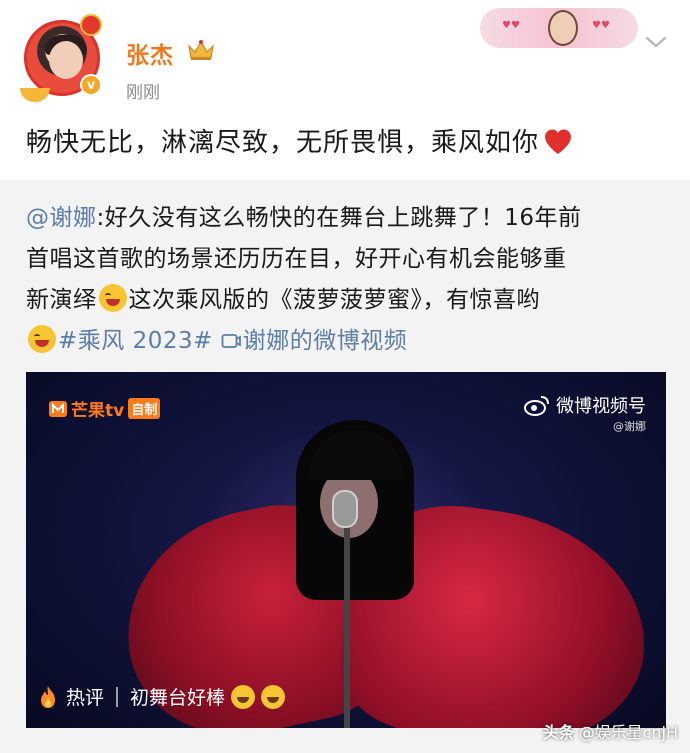 This screenshot has width=690, height=753. I want to click on timestamp: 刚刚, so click(143, 93).